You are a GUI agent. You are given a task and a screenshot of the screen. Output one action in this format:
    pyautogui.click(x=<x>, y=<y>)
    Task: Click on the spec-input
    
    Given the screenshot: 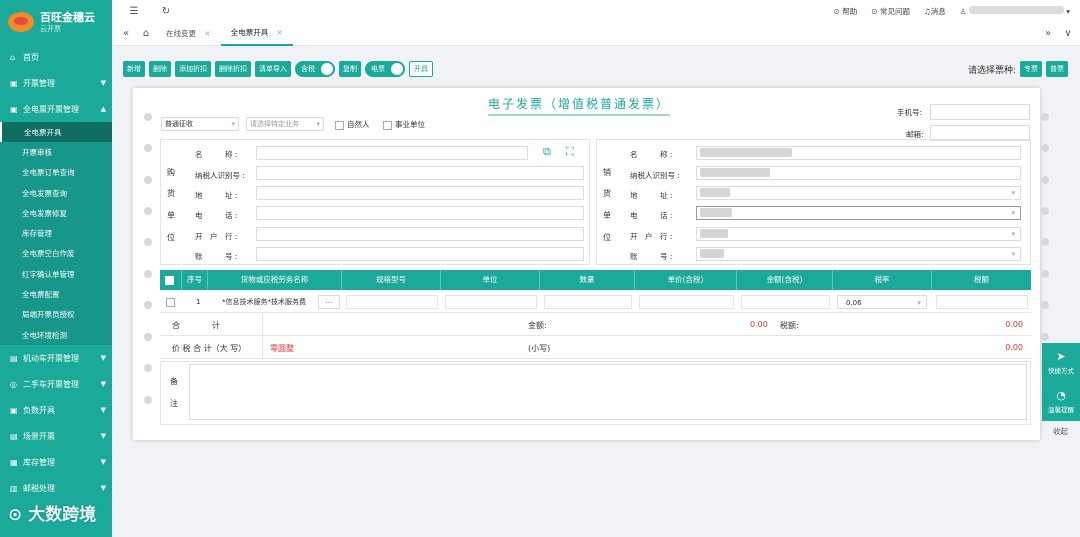 What is the action you would take?
    pyautogui.click(x=392, y=302)
    